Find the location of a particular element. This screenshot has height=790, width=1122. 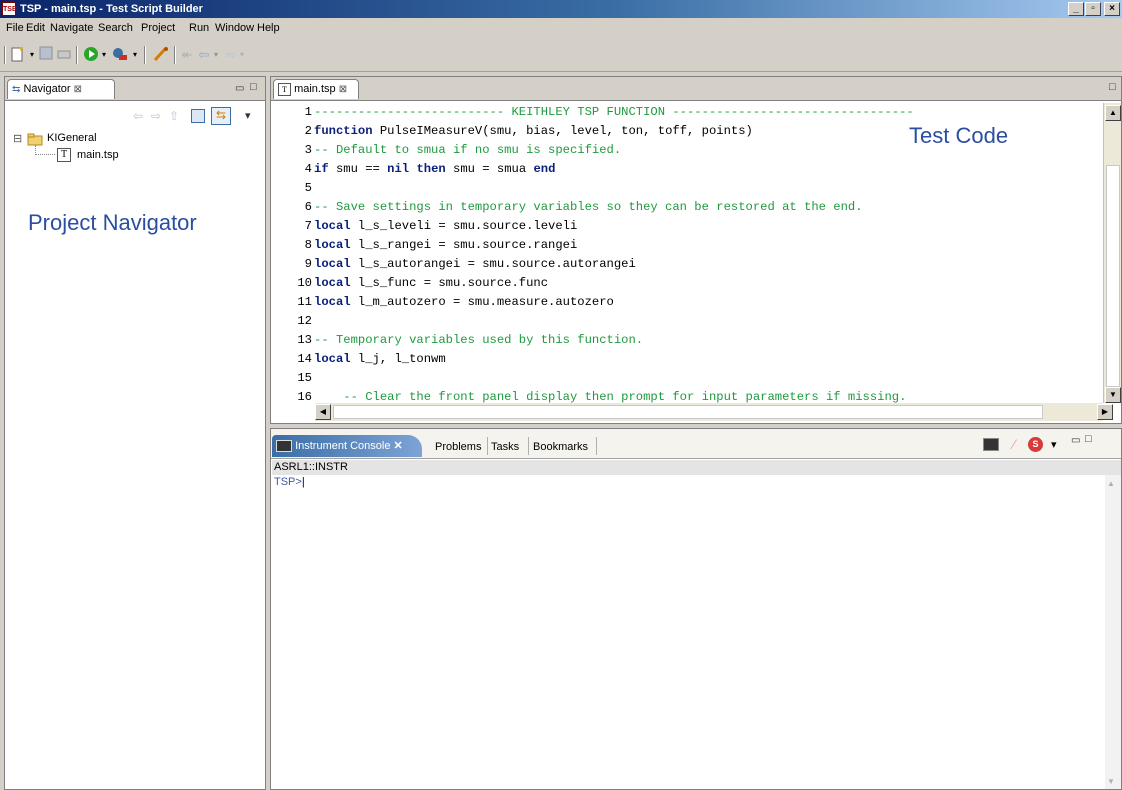

tool-icon is located at coordinates (161, 55).